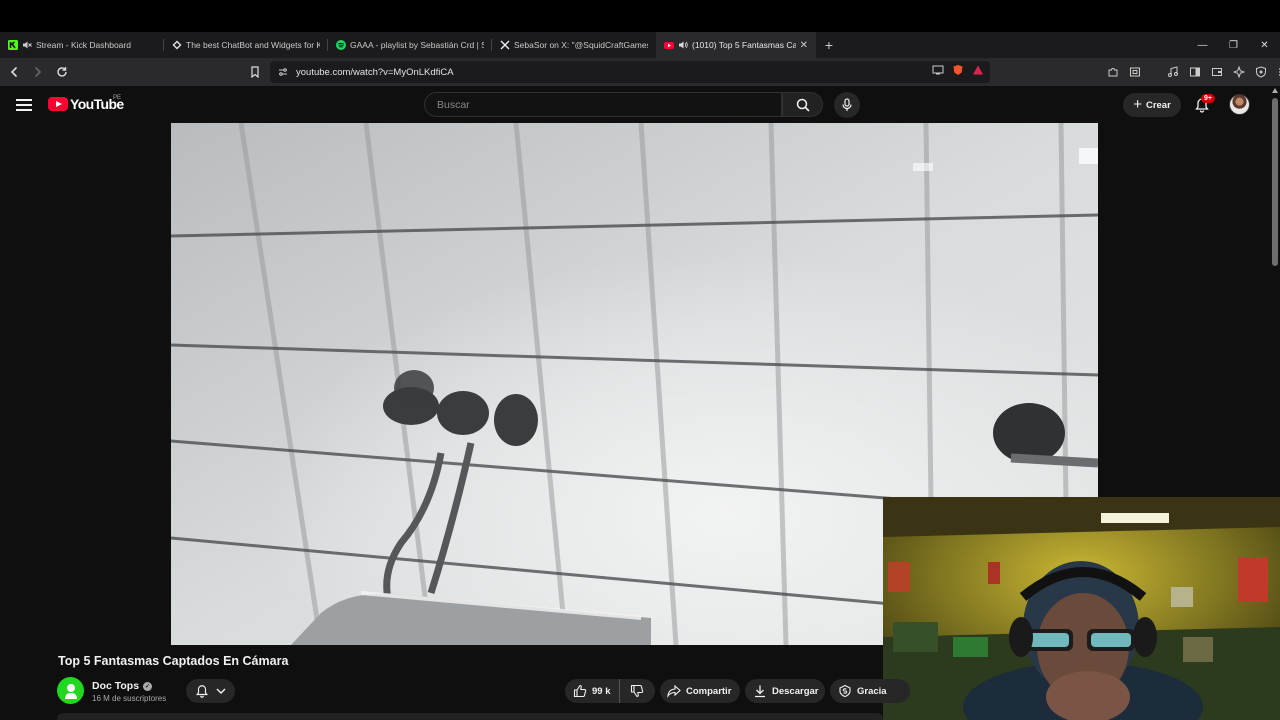 Image resolution: width=1280 pixels, height=720 pixels. I want to click on download-label: Descargar, so click(795, 691).